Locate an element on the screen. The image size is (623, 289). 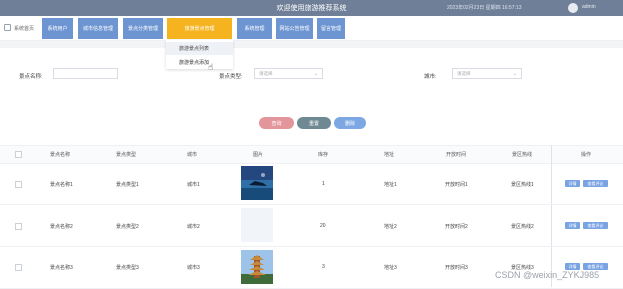
cell-address: 地址3 is located at coordinates (390, 268).